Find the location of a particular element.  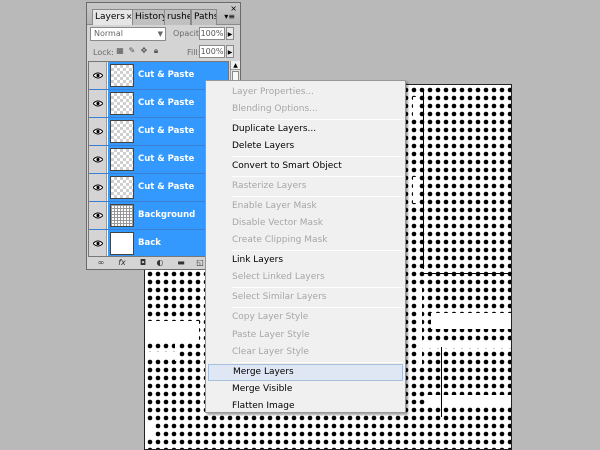

panel-tab-bar: Layers× History rushes Paths × ▾≡ is located at coordinates (163, 14).